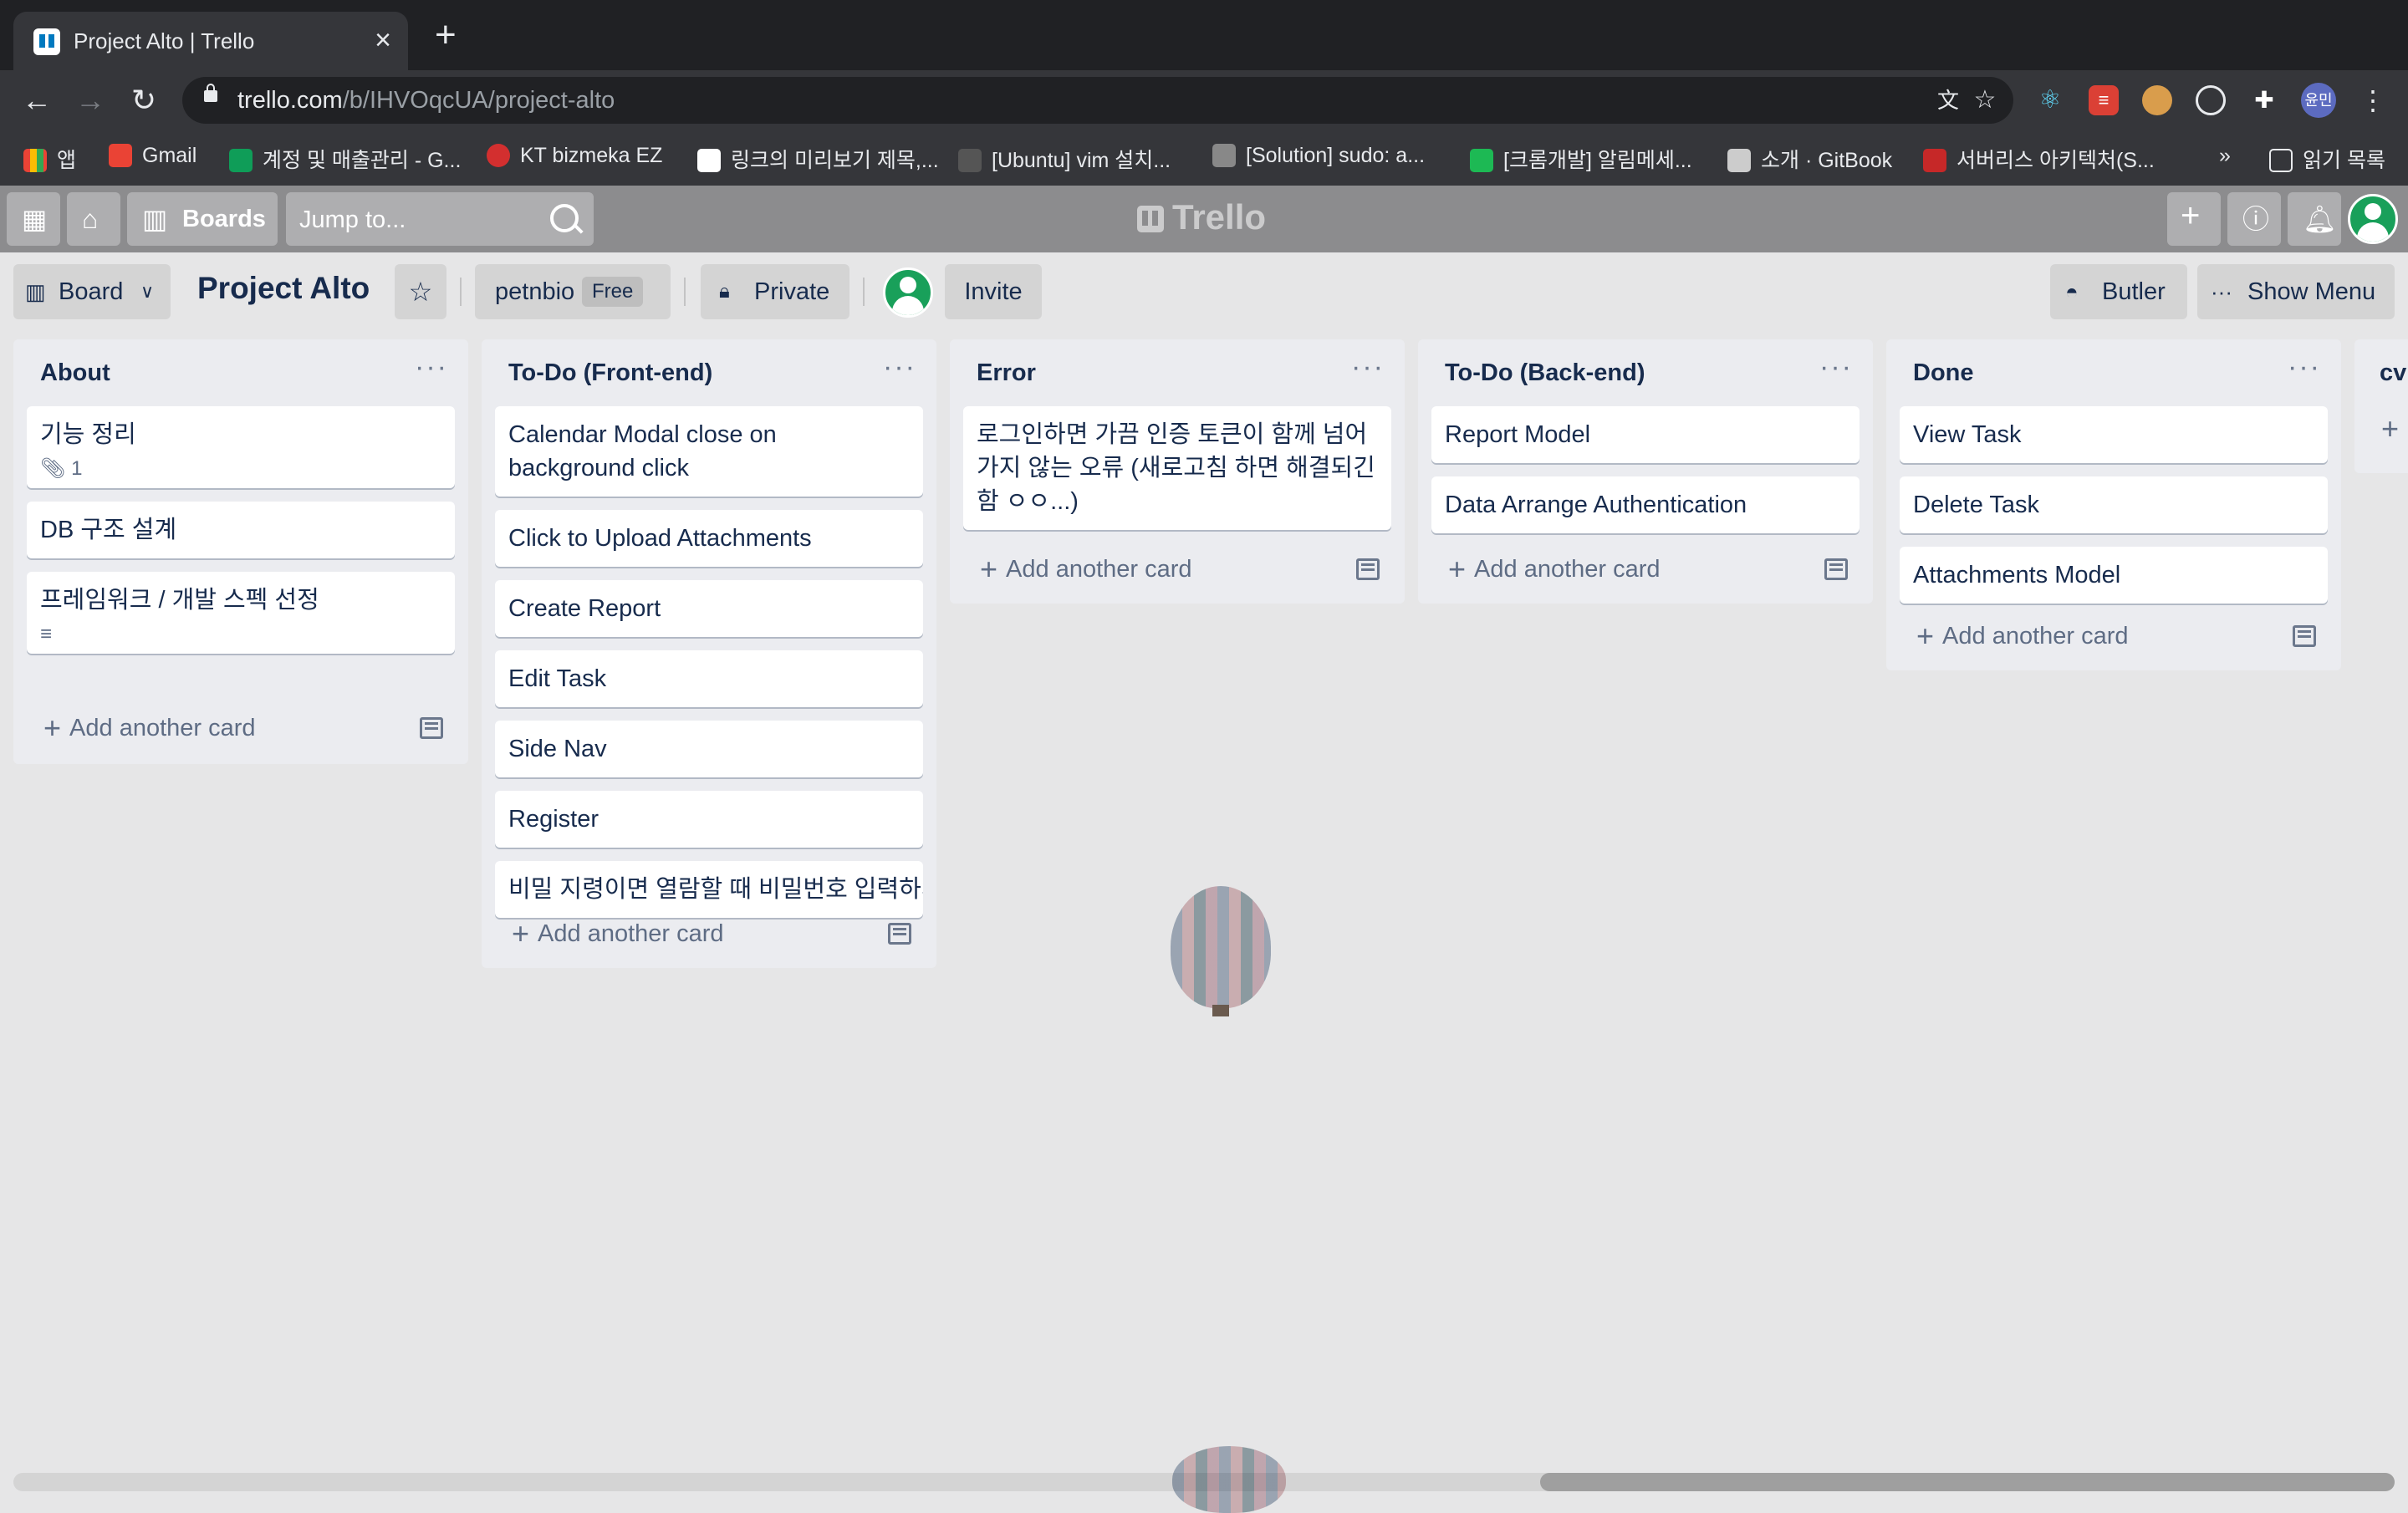 This screenshot has height=1513, width=2408. What do you see at coordinates (417, 219) in the screenshot?
I see `search-input` at bounding box center [417, 219].